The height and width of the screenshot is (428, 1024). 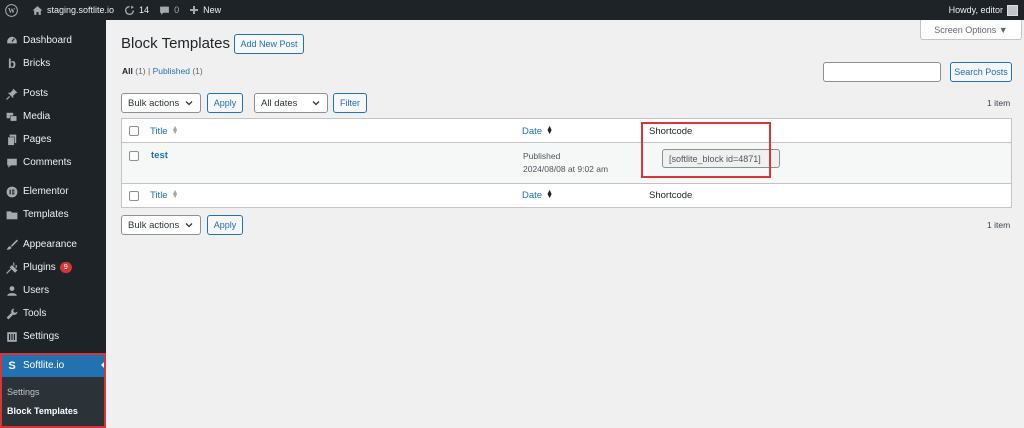 What do you see at coordinates (144, 10) in the screenshot?
I see `updates-count: 14` at bounding box center [144, 10].